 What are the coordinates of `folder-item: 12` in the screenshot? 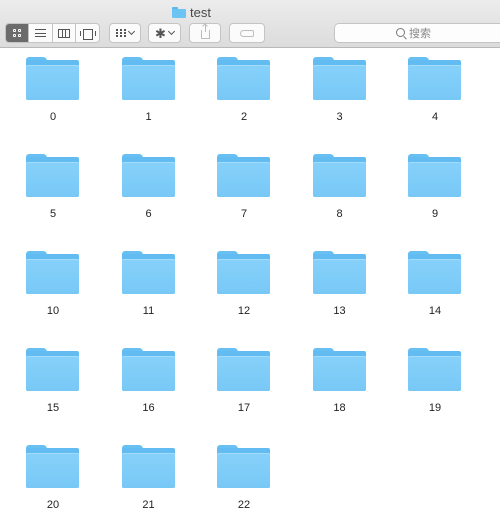 It's located at (244, 283).